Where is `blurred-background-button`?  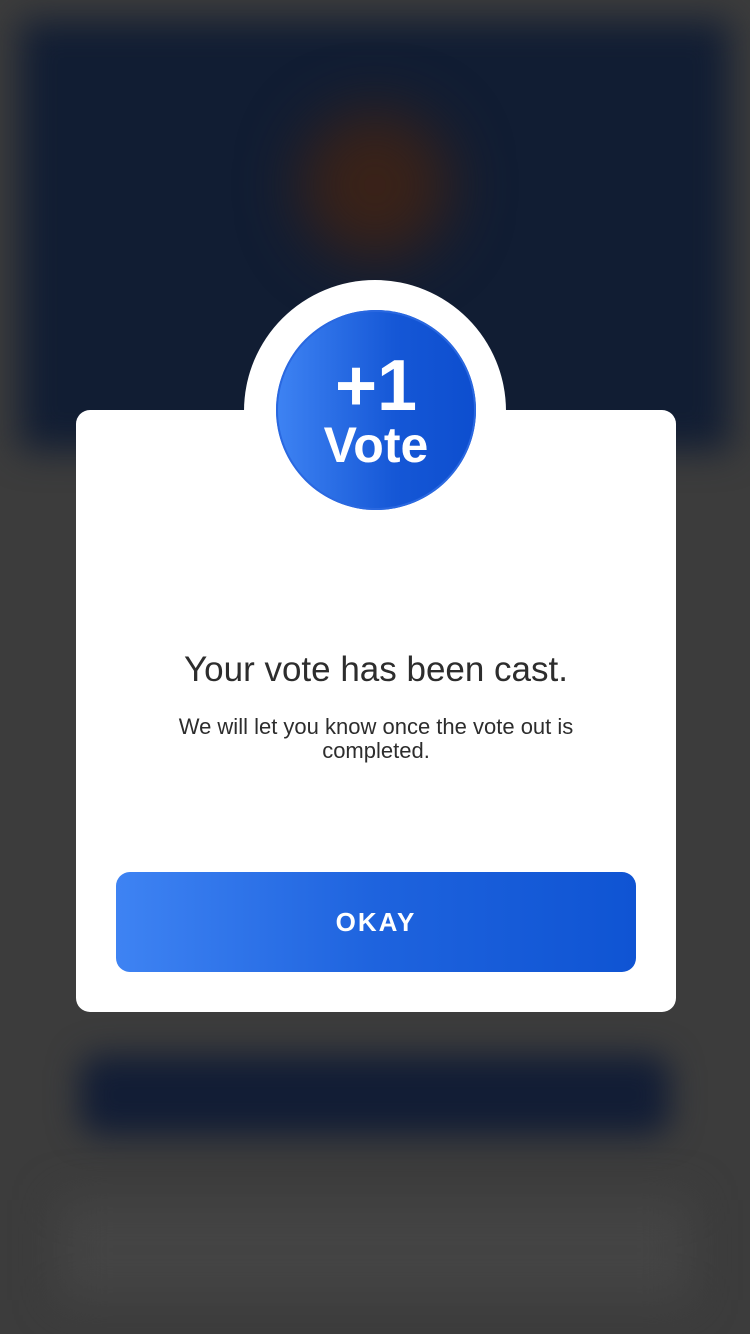 blurred-background-button is located at coordinates (375, 1095).